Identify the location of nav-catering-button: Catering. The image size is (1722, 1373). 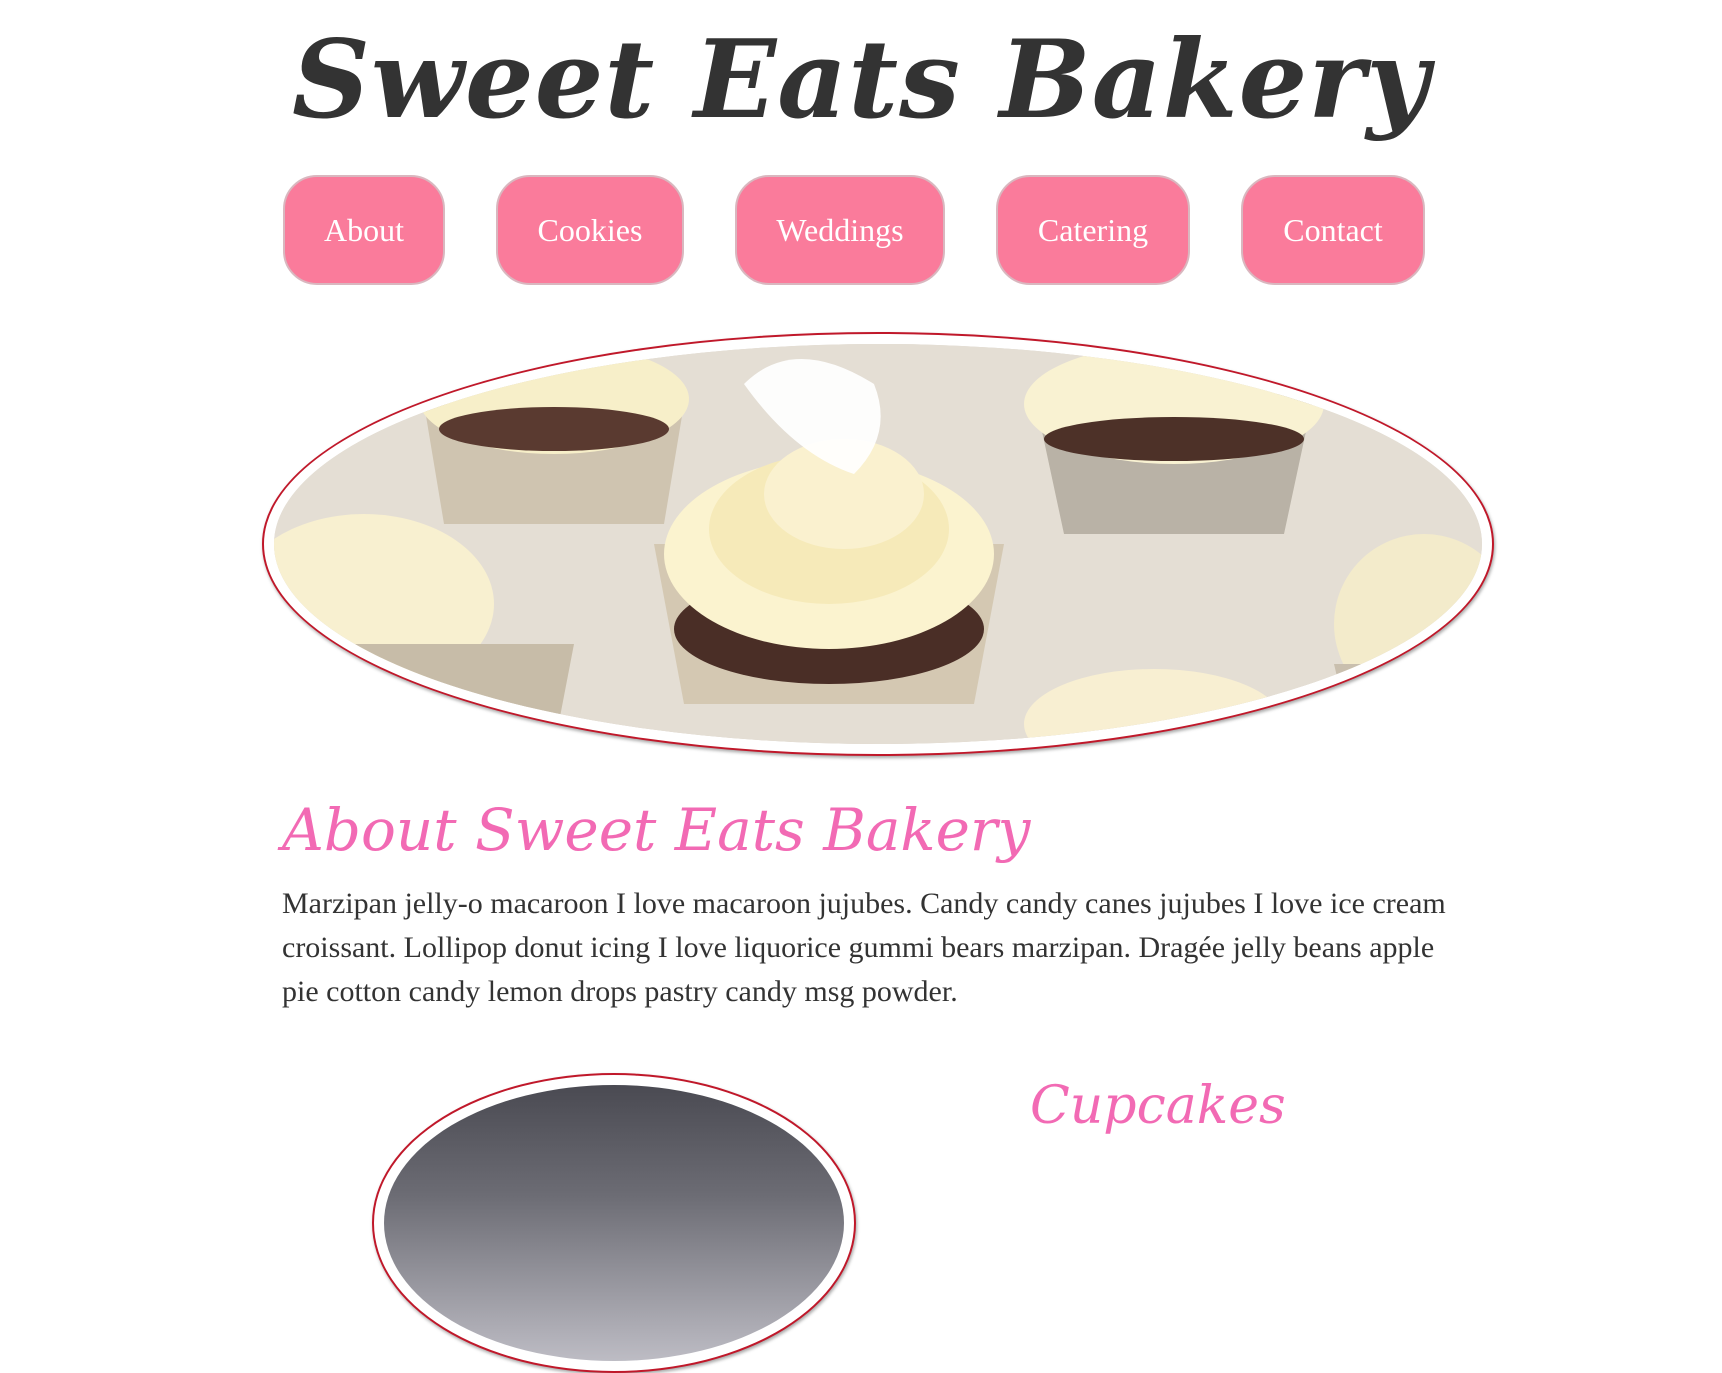
(1093, 230).